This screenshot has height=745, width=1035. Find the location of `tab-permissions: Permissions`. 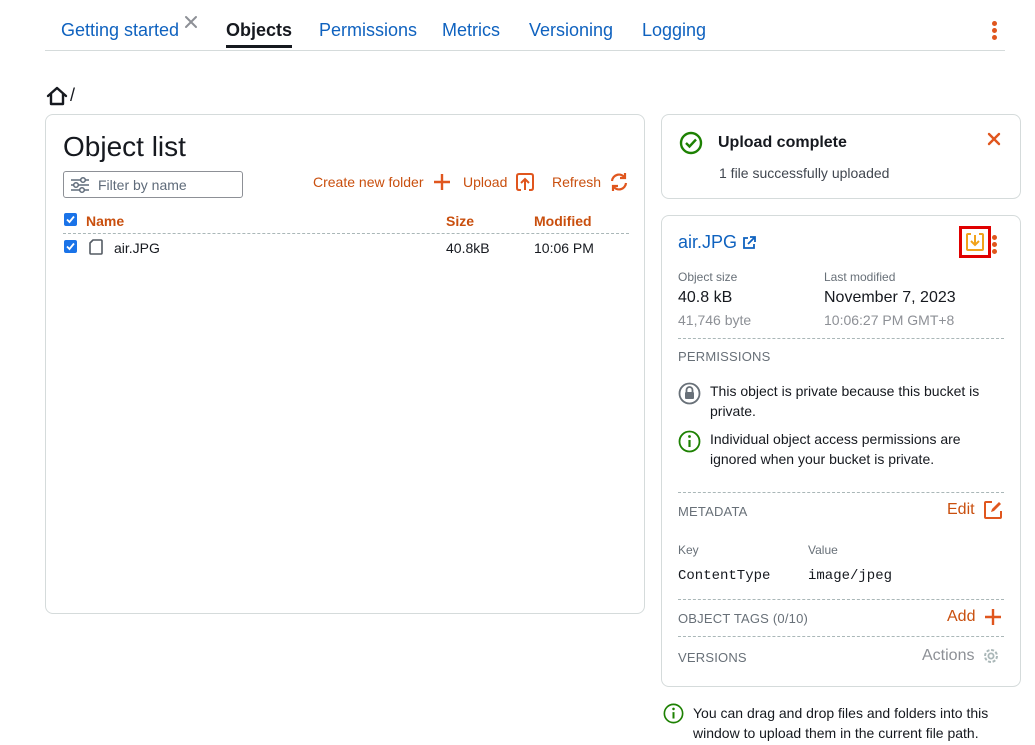

tab-permissions: Permissions is located at coordinates (368, 30).